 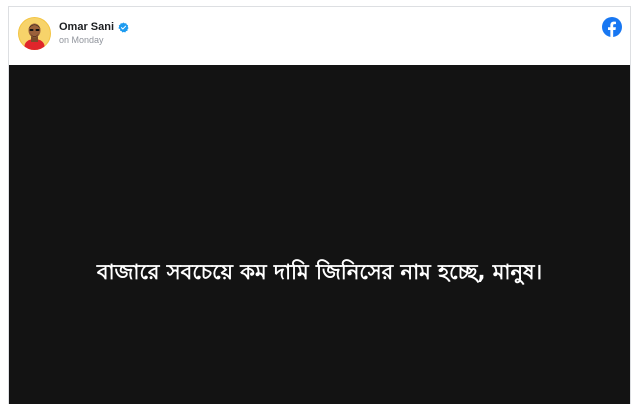 What do you see at coordinates (319, 36) in the screenshot?
I see `post-header: Omar Sani on Monday` at bounding box center [319, 36].